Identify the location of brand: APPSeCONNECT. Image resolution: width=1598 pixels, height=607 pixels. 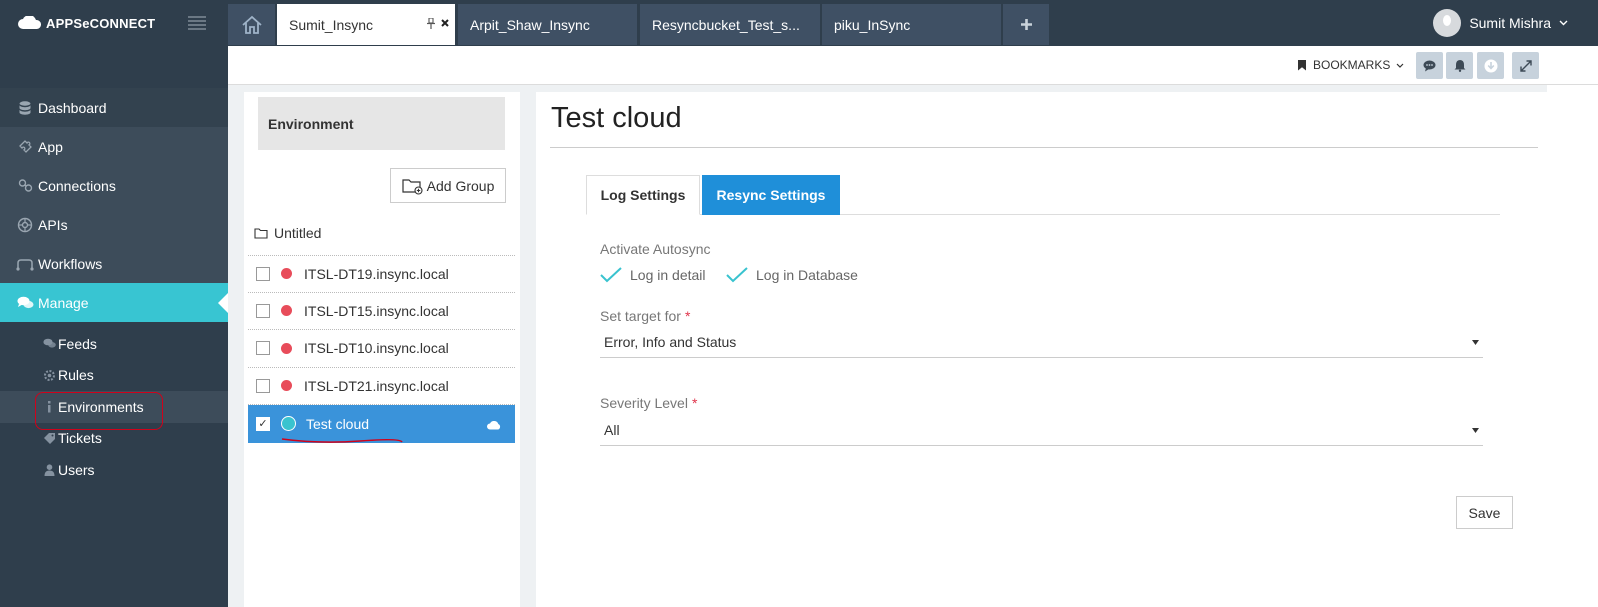
(114, 23).